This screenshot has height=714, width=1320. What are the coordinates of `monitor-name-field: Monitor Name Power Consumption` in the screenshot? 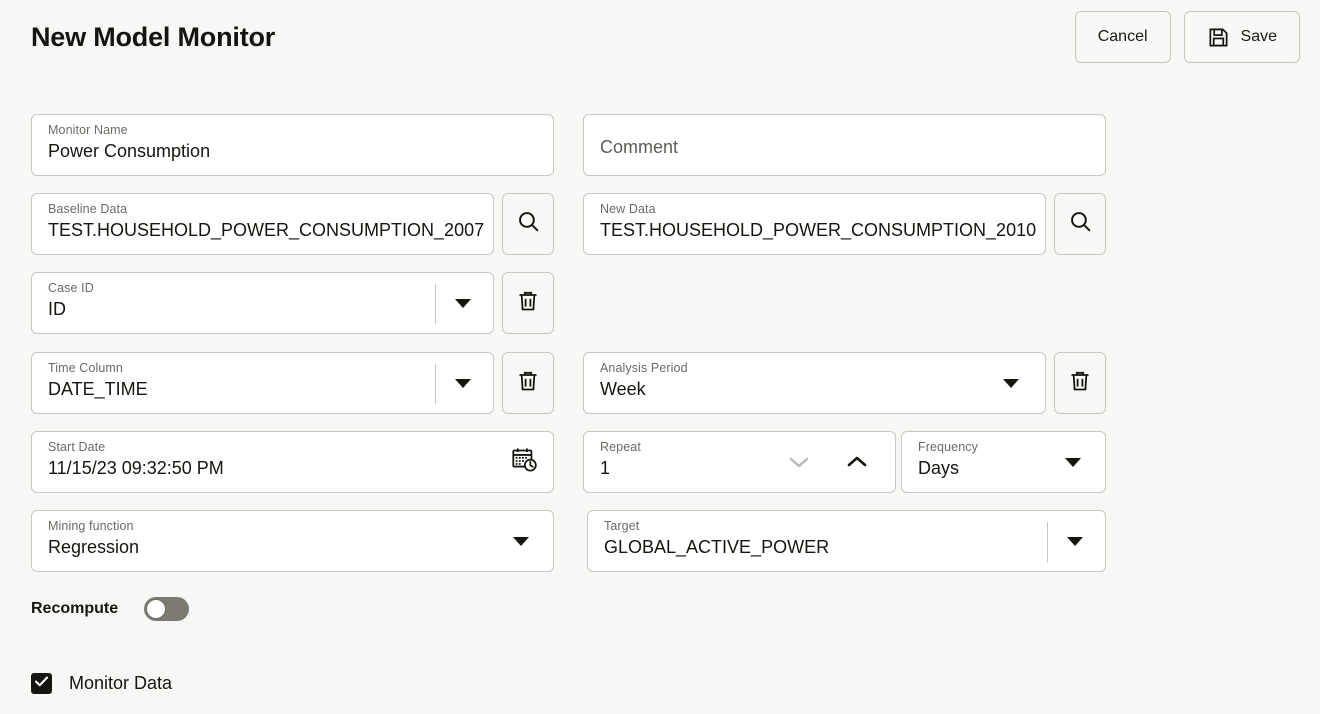 It's located at (292, 145).